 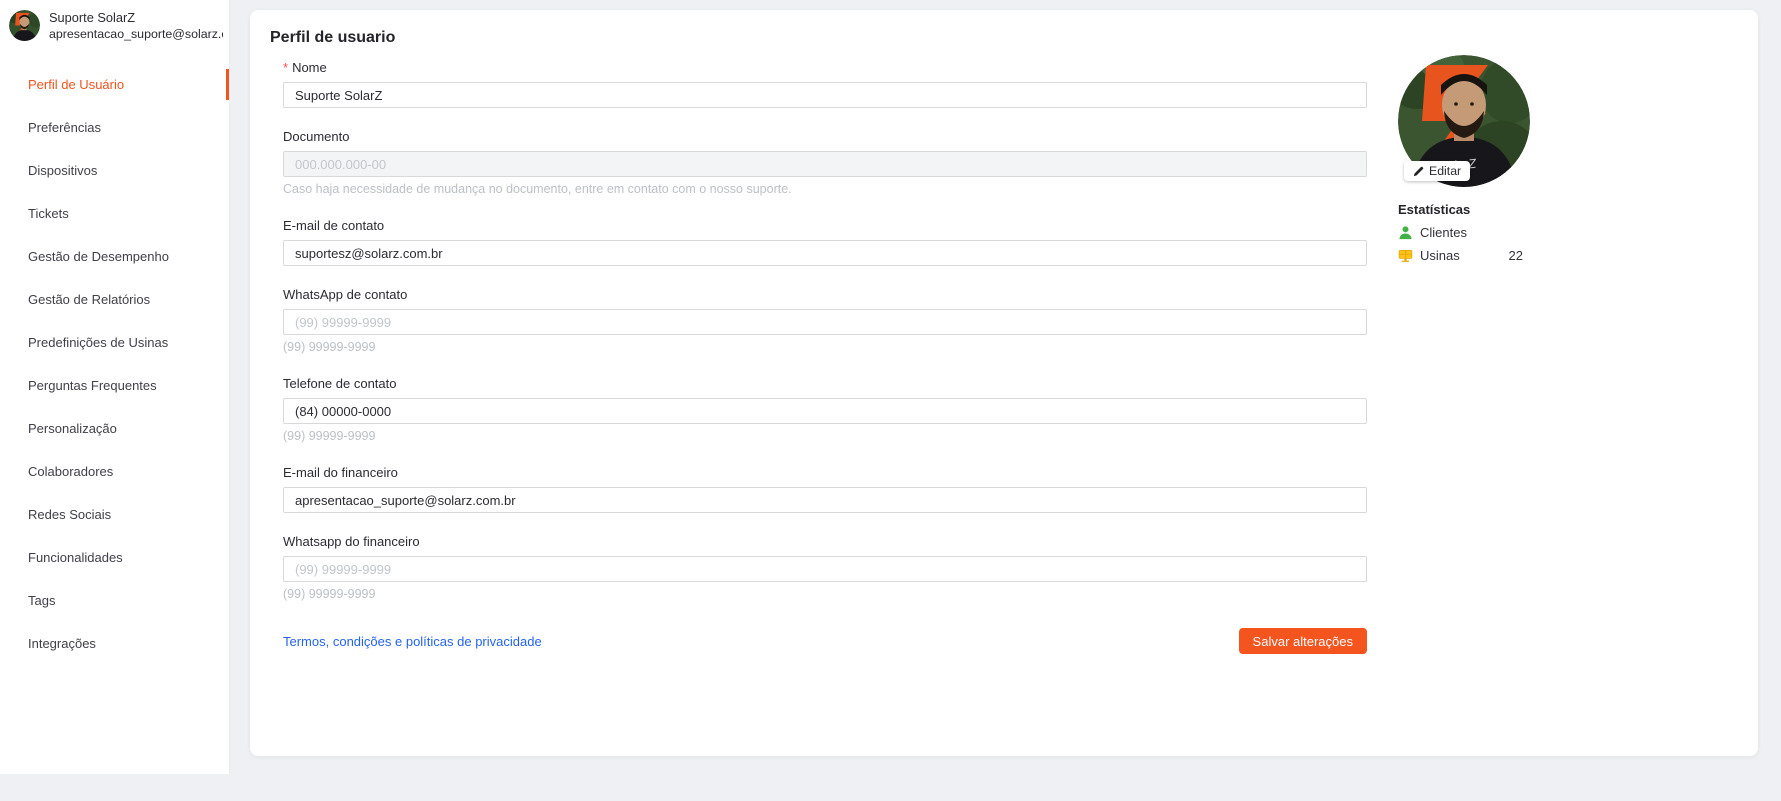 I want to click on field-email-contato: E-mail de contato, so click(x=825, y=242).